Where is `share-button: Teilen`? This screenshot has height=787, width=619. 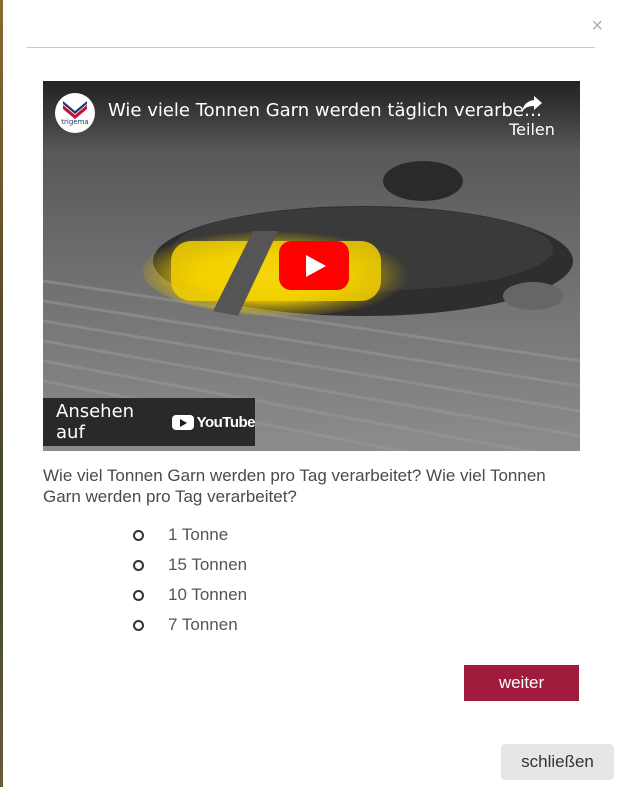
share-button: Teilen is located at coordinates (532, 117).